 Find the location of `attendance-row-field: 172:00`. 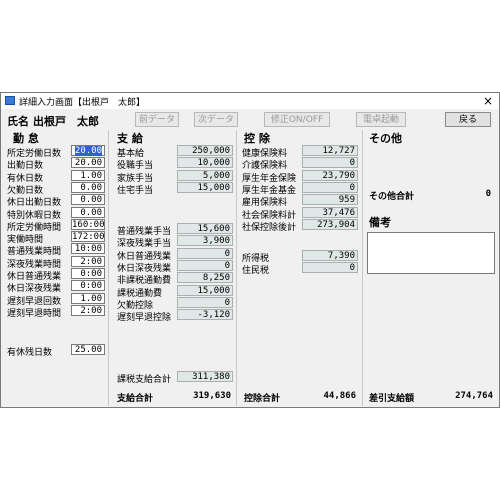

attendance-row-field: 172:00 is located at coordinates (88, 237).